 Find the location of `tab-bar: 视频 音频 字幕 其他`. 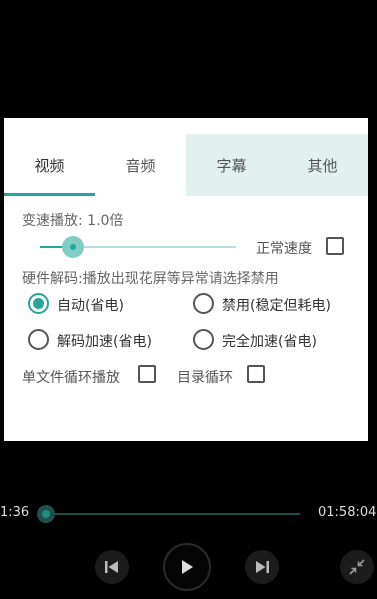

tab-bar: 视频 音频 字幕 其他 is located at coordinates (186, 165).